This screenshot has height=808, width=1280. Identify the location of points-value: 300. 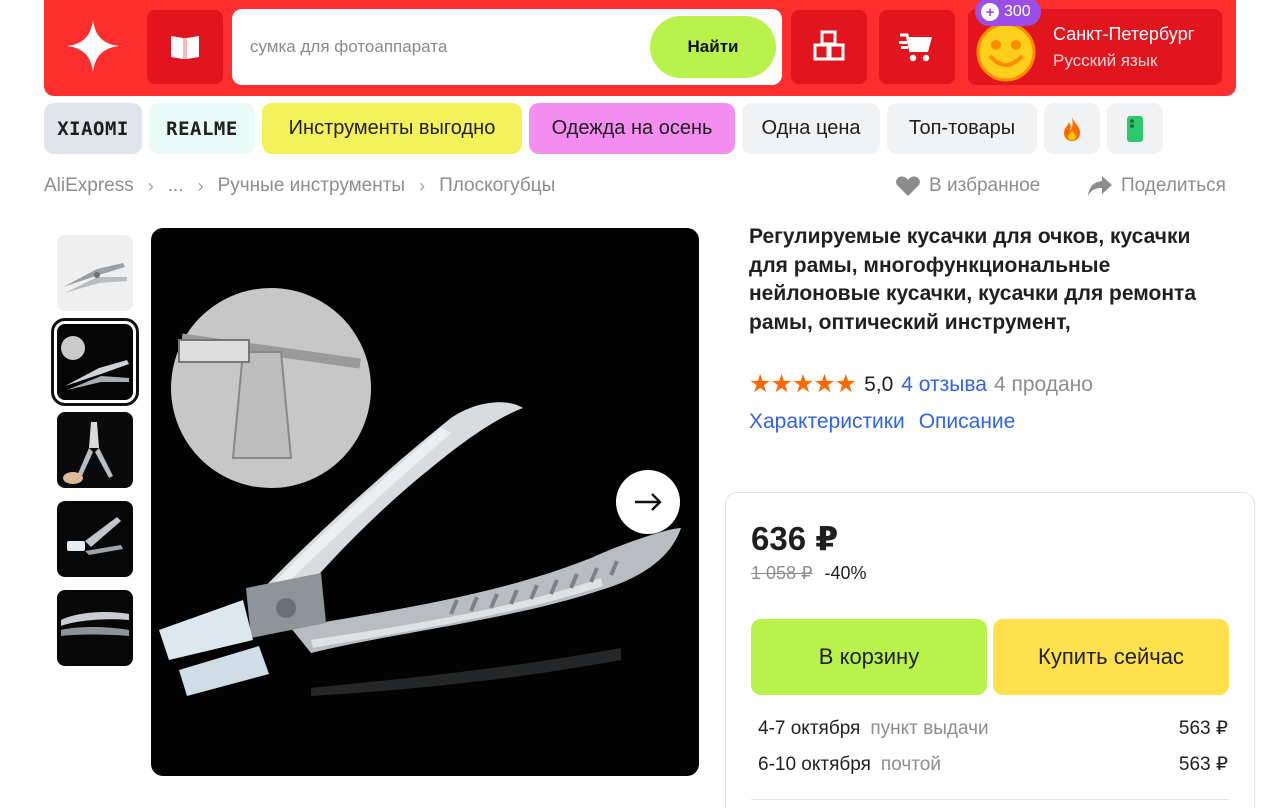
(1017, 11).